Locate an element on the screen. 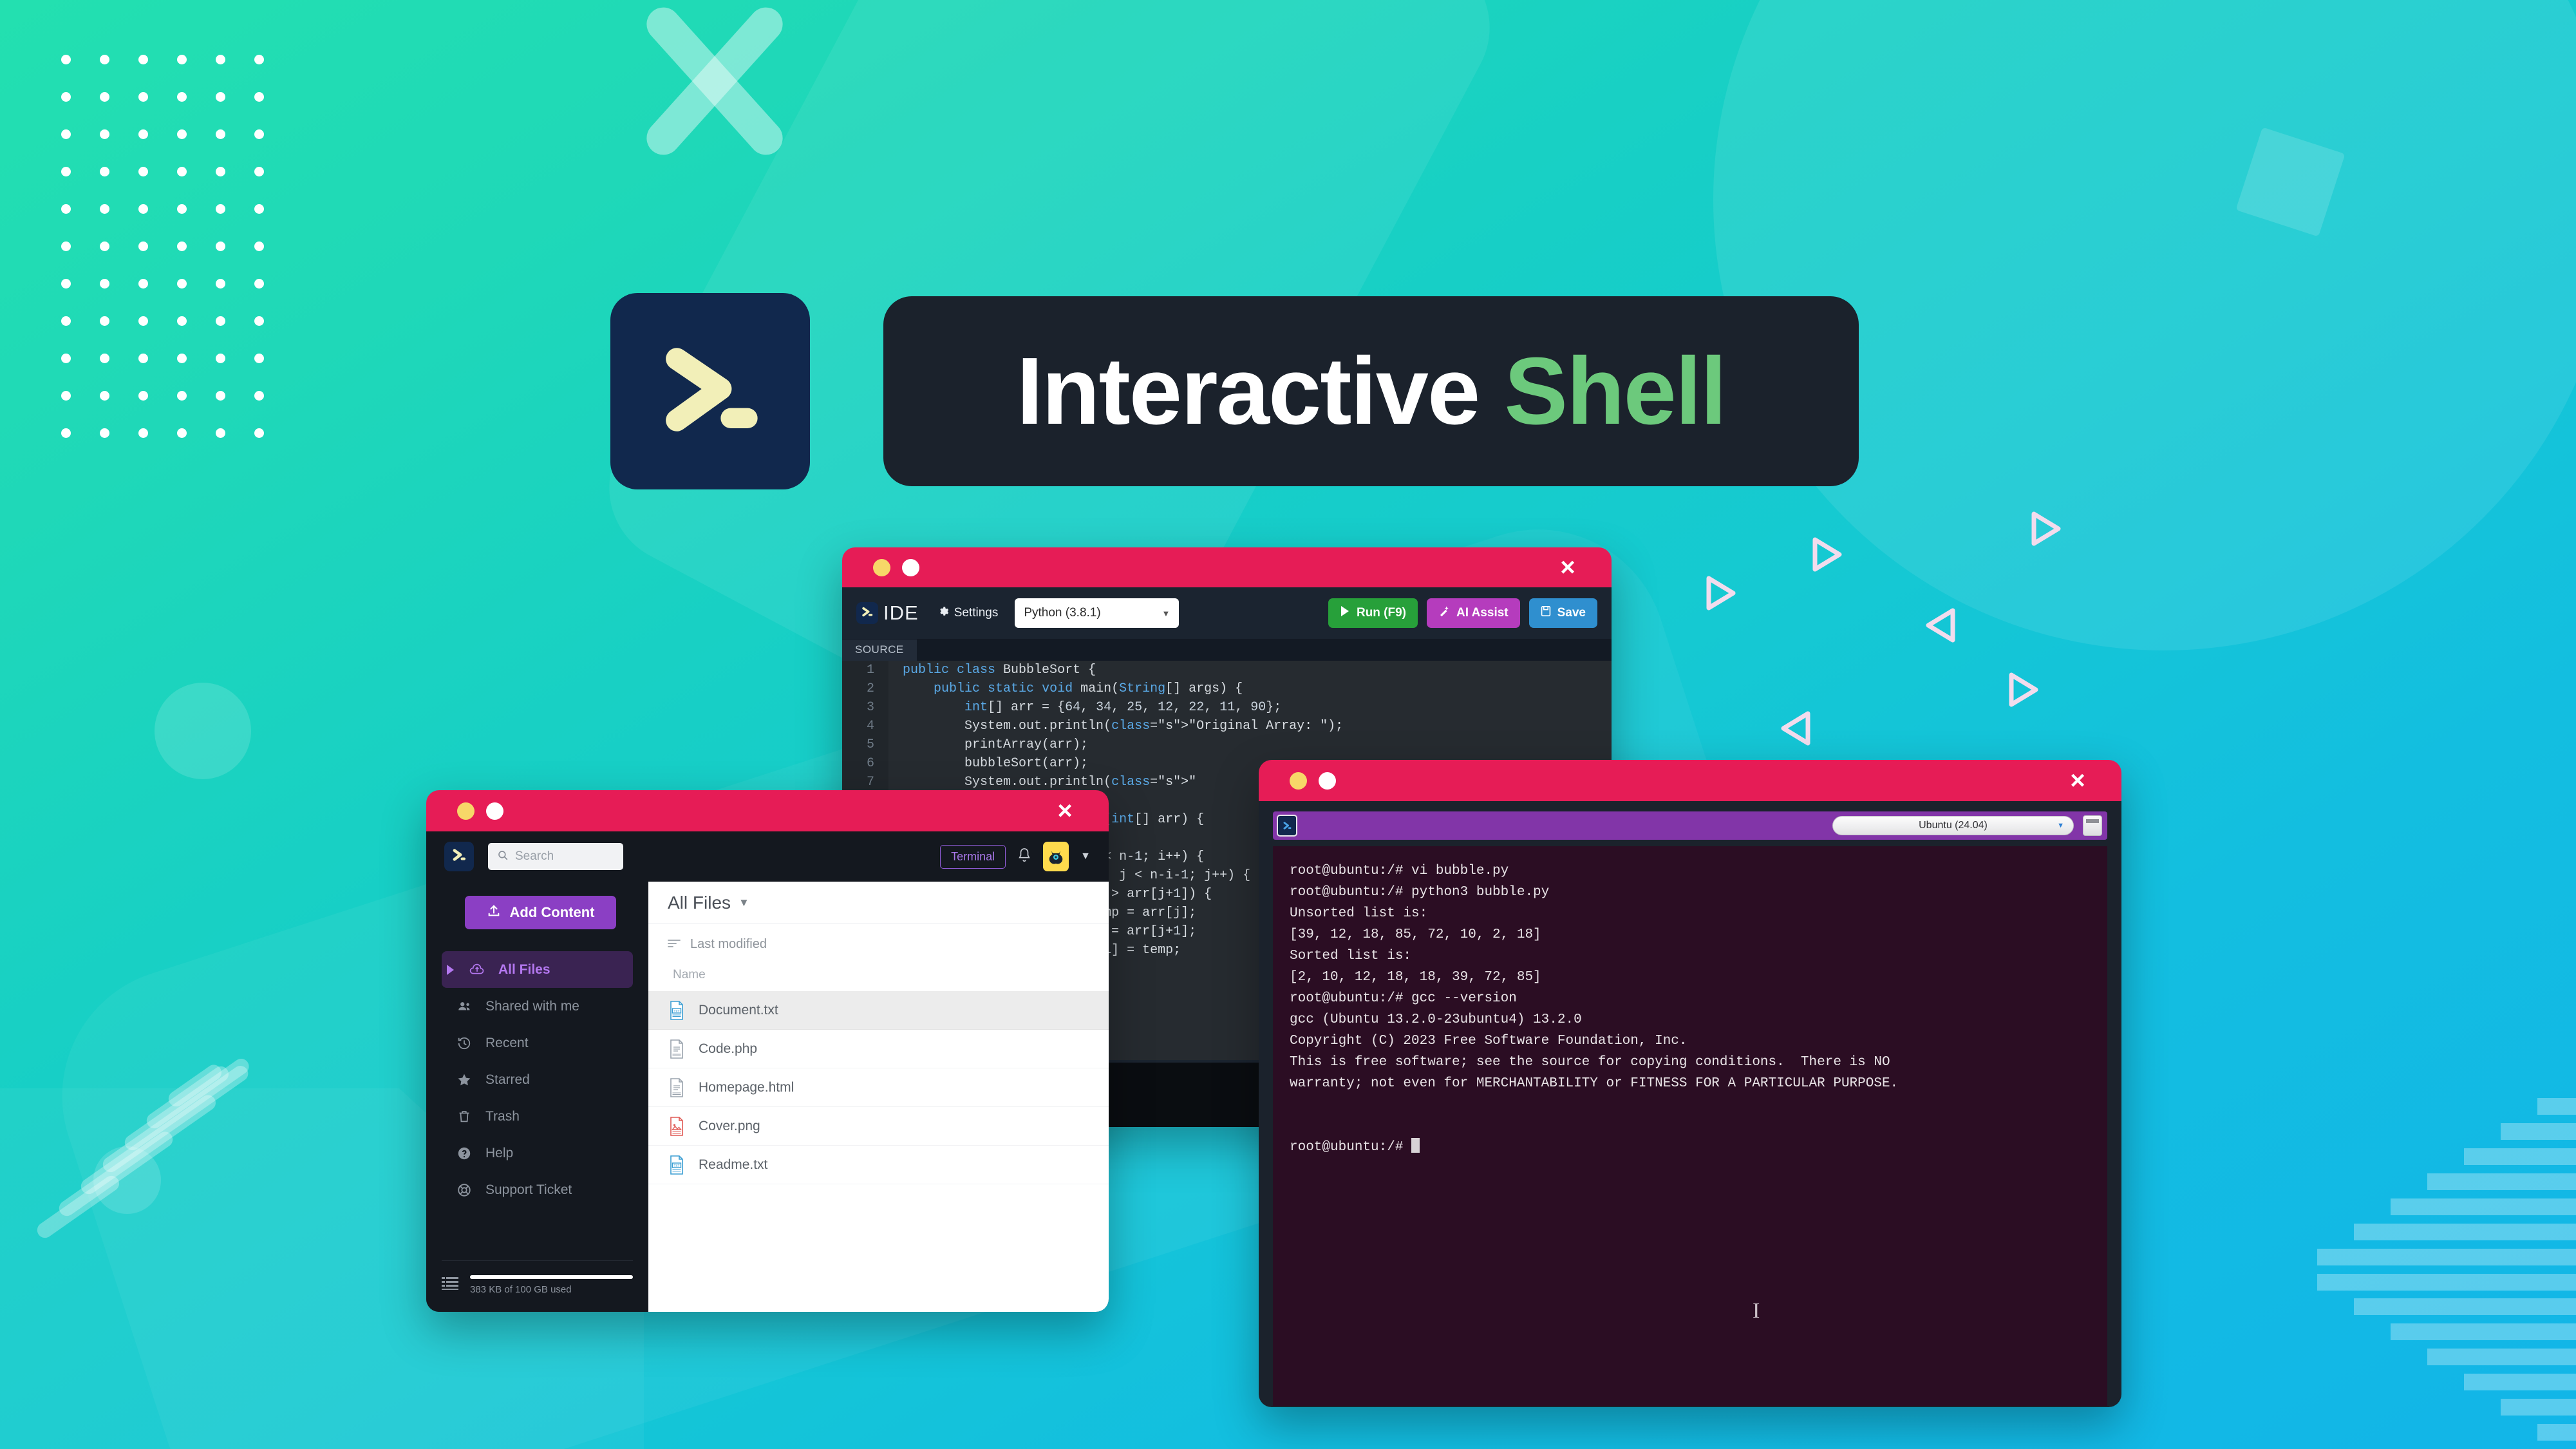 The image size is (2576, 1449). file-row: Cover.png is located at coordinates (878, 1126).